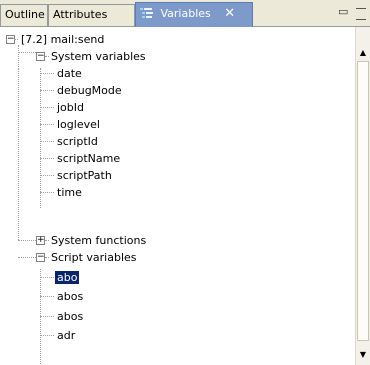  What do you see at coordinates (147, 11) in the screenshot?
I see `variables-icon` at bounding box center [147, 11].